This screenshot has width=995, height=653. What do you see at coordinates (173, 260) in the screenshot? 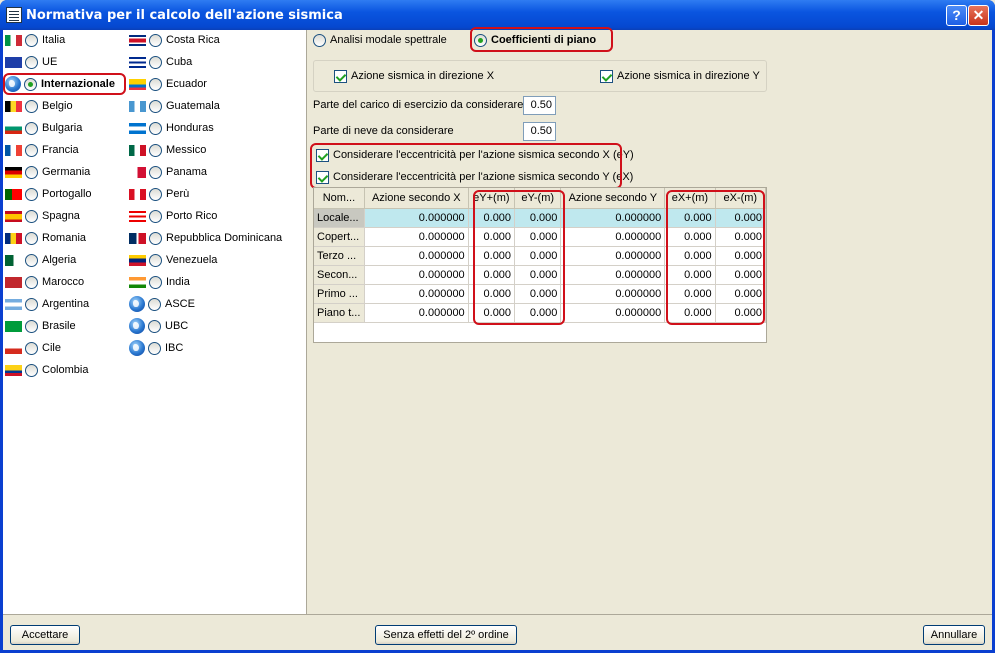
I see `country-venezuela: Venezuela` at bounding box center [173, 260].